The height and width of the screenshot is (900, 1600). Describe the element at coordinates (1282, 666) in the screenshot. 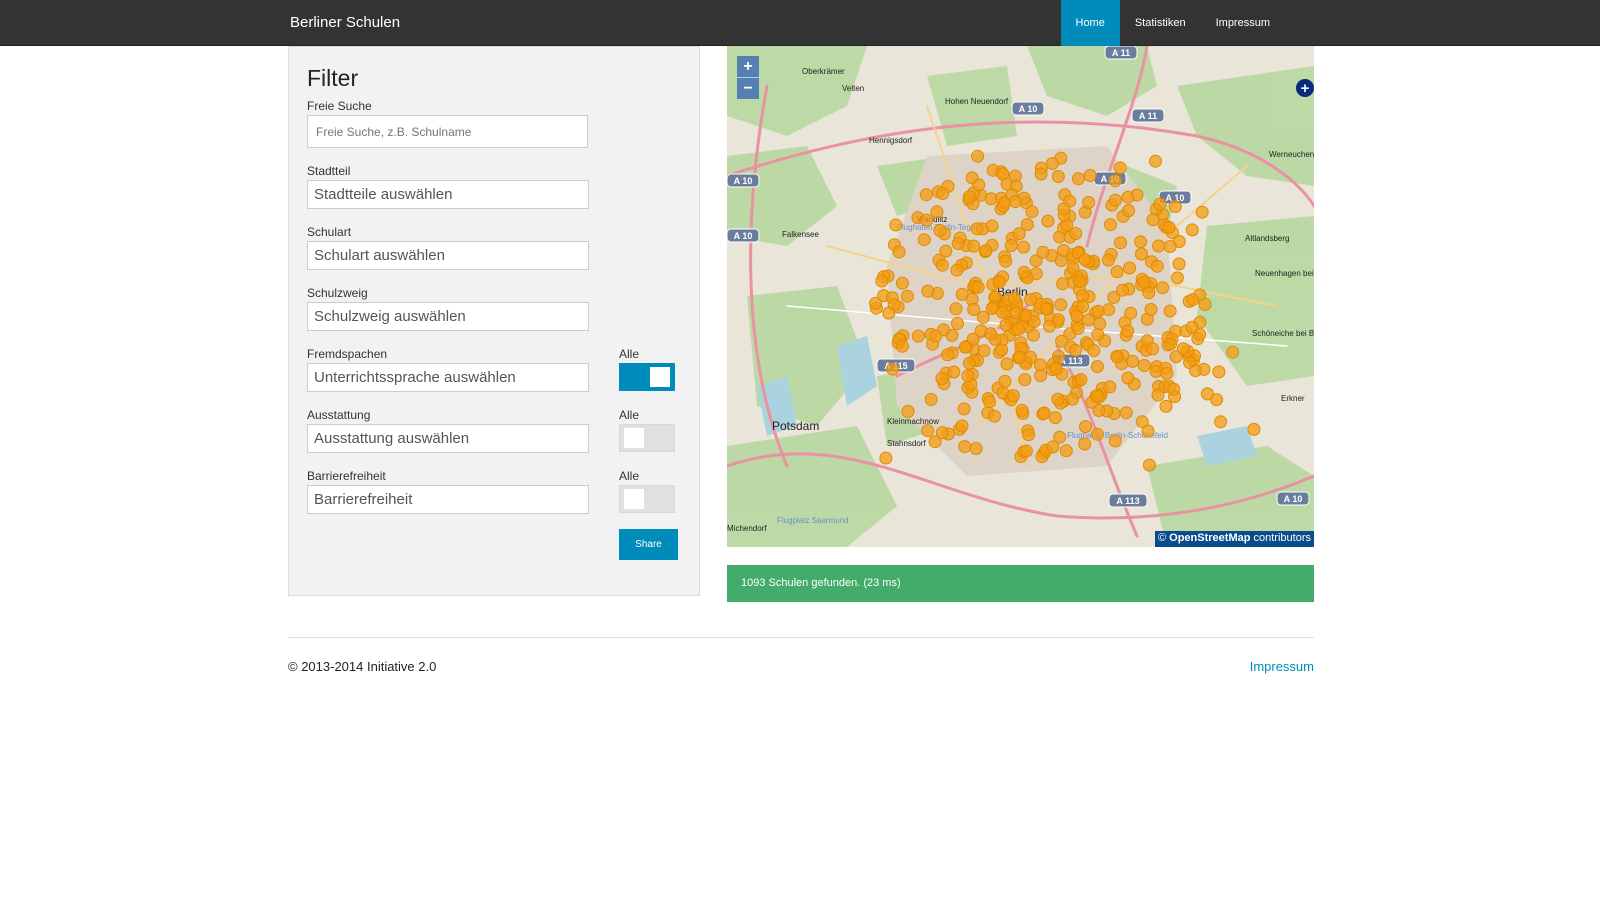

I see `footer-impressum-link: Impressum` at that location.